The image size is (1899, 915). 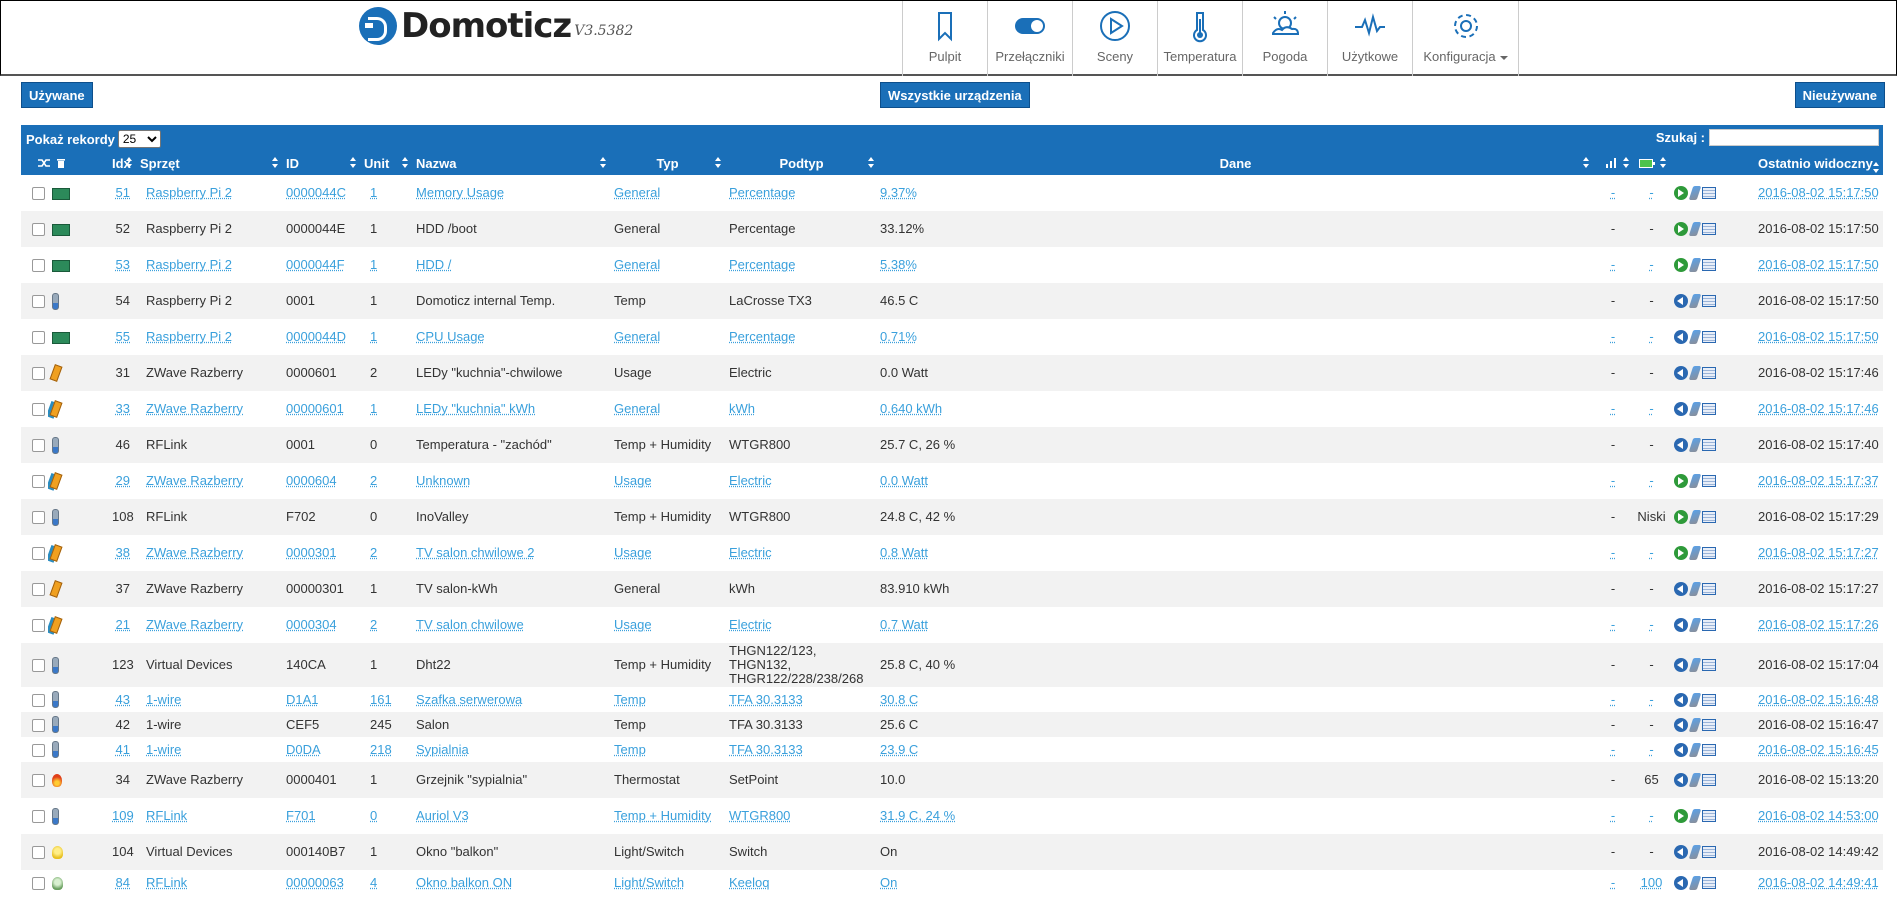 What do you see at coordinates (1200, 38) in the screenshot?
I see `nav-temperature: Temperatura` at bounding box center [1200, 38].